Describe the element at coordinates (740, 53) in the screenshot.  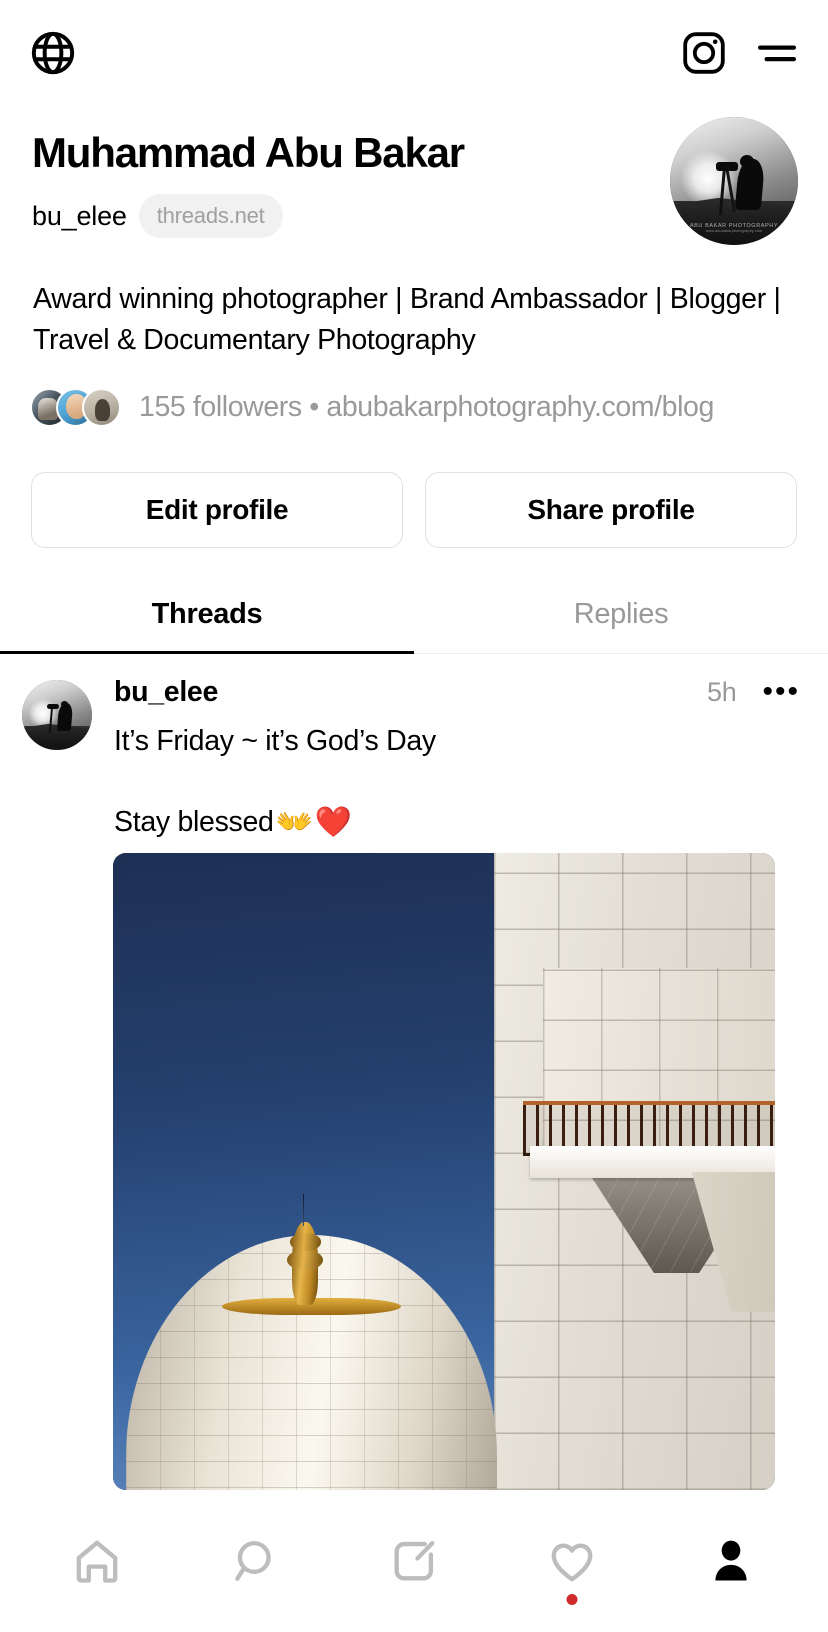
I see `top-bar-right-group` at that location.